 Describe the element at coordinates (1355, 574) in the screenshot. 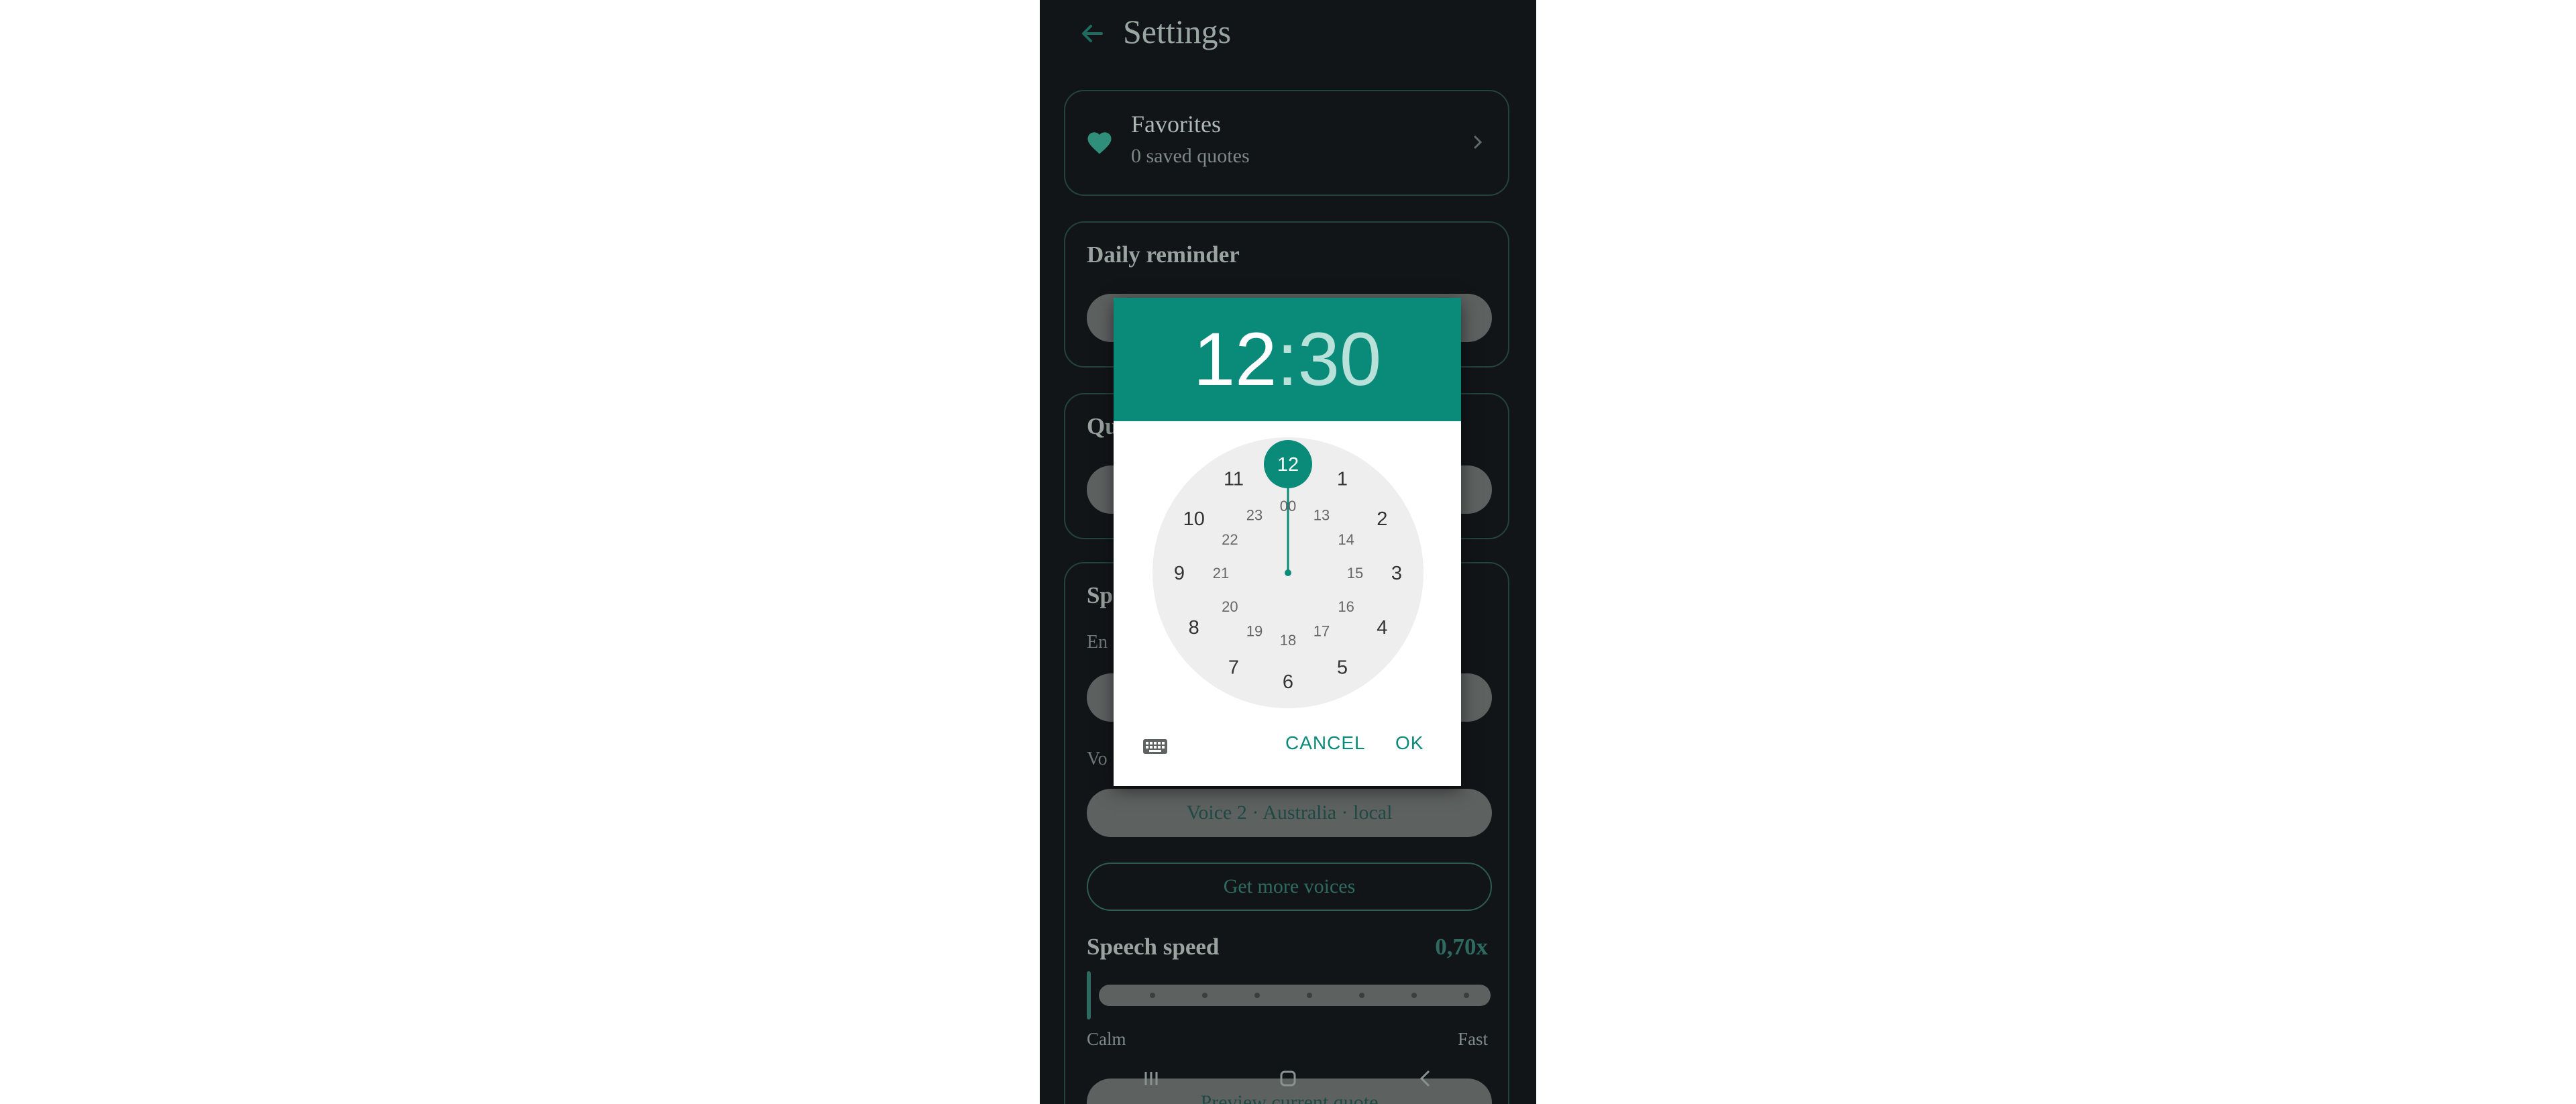

I see `clock-hour-15: 15` at that location.